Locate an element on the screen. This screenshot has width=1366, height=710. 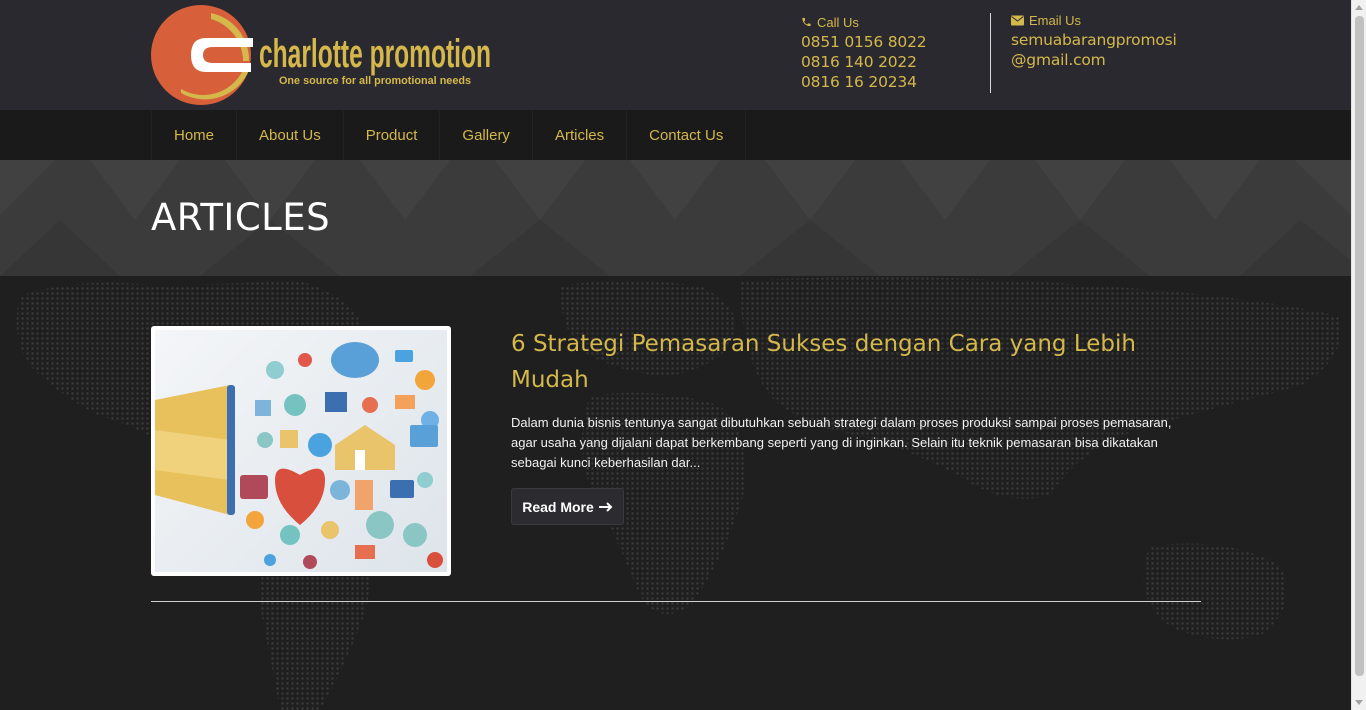
contact-email: Email Us semuabarangpromosi @gmail.com is located at coordinates (1106, 41).